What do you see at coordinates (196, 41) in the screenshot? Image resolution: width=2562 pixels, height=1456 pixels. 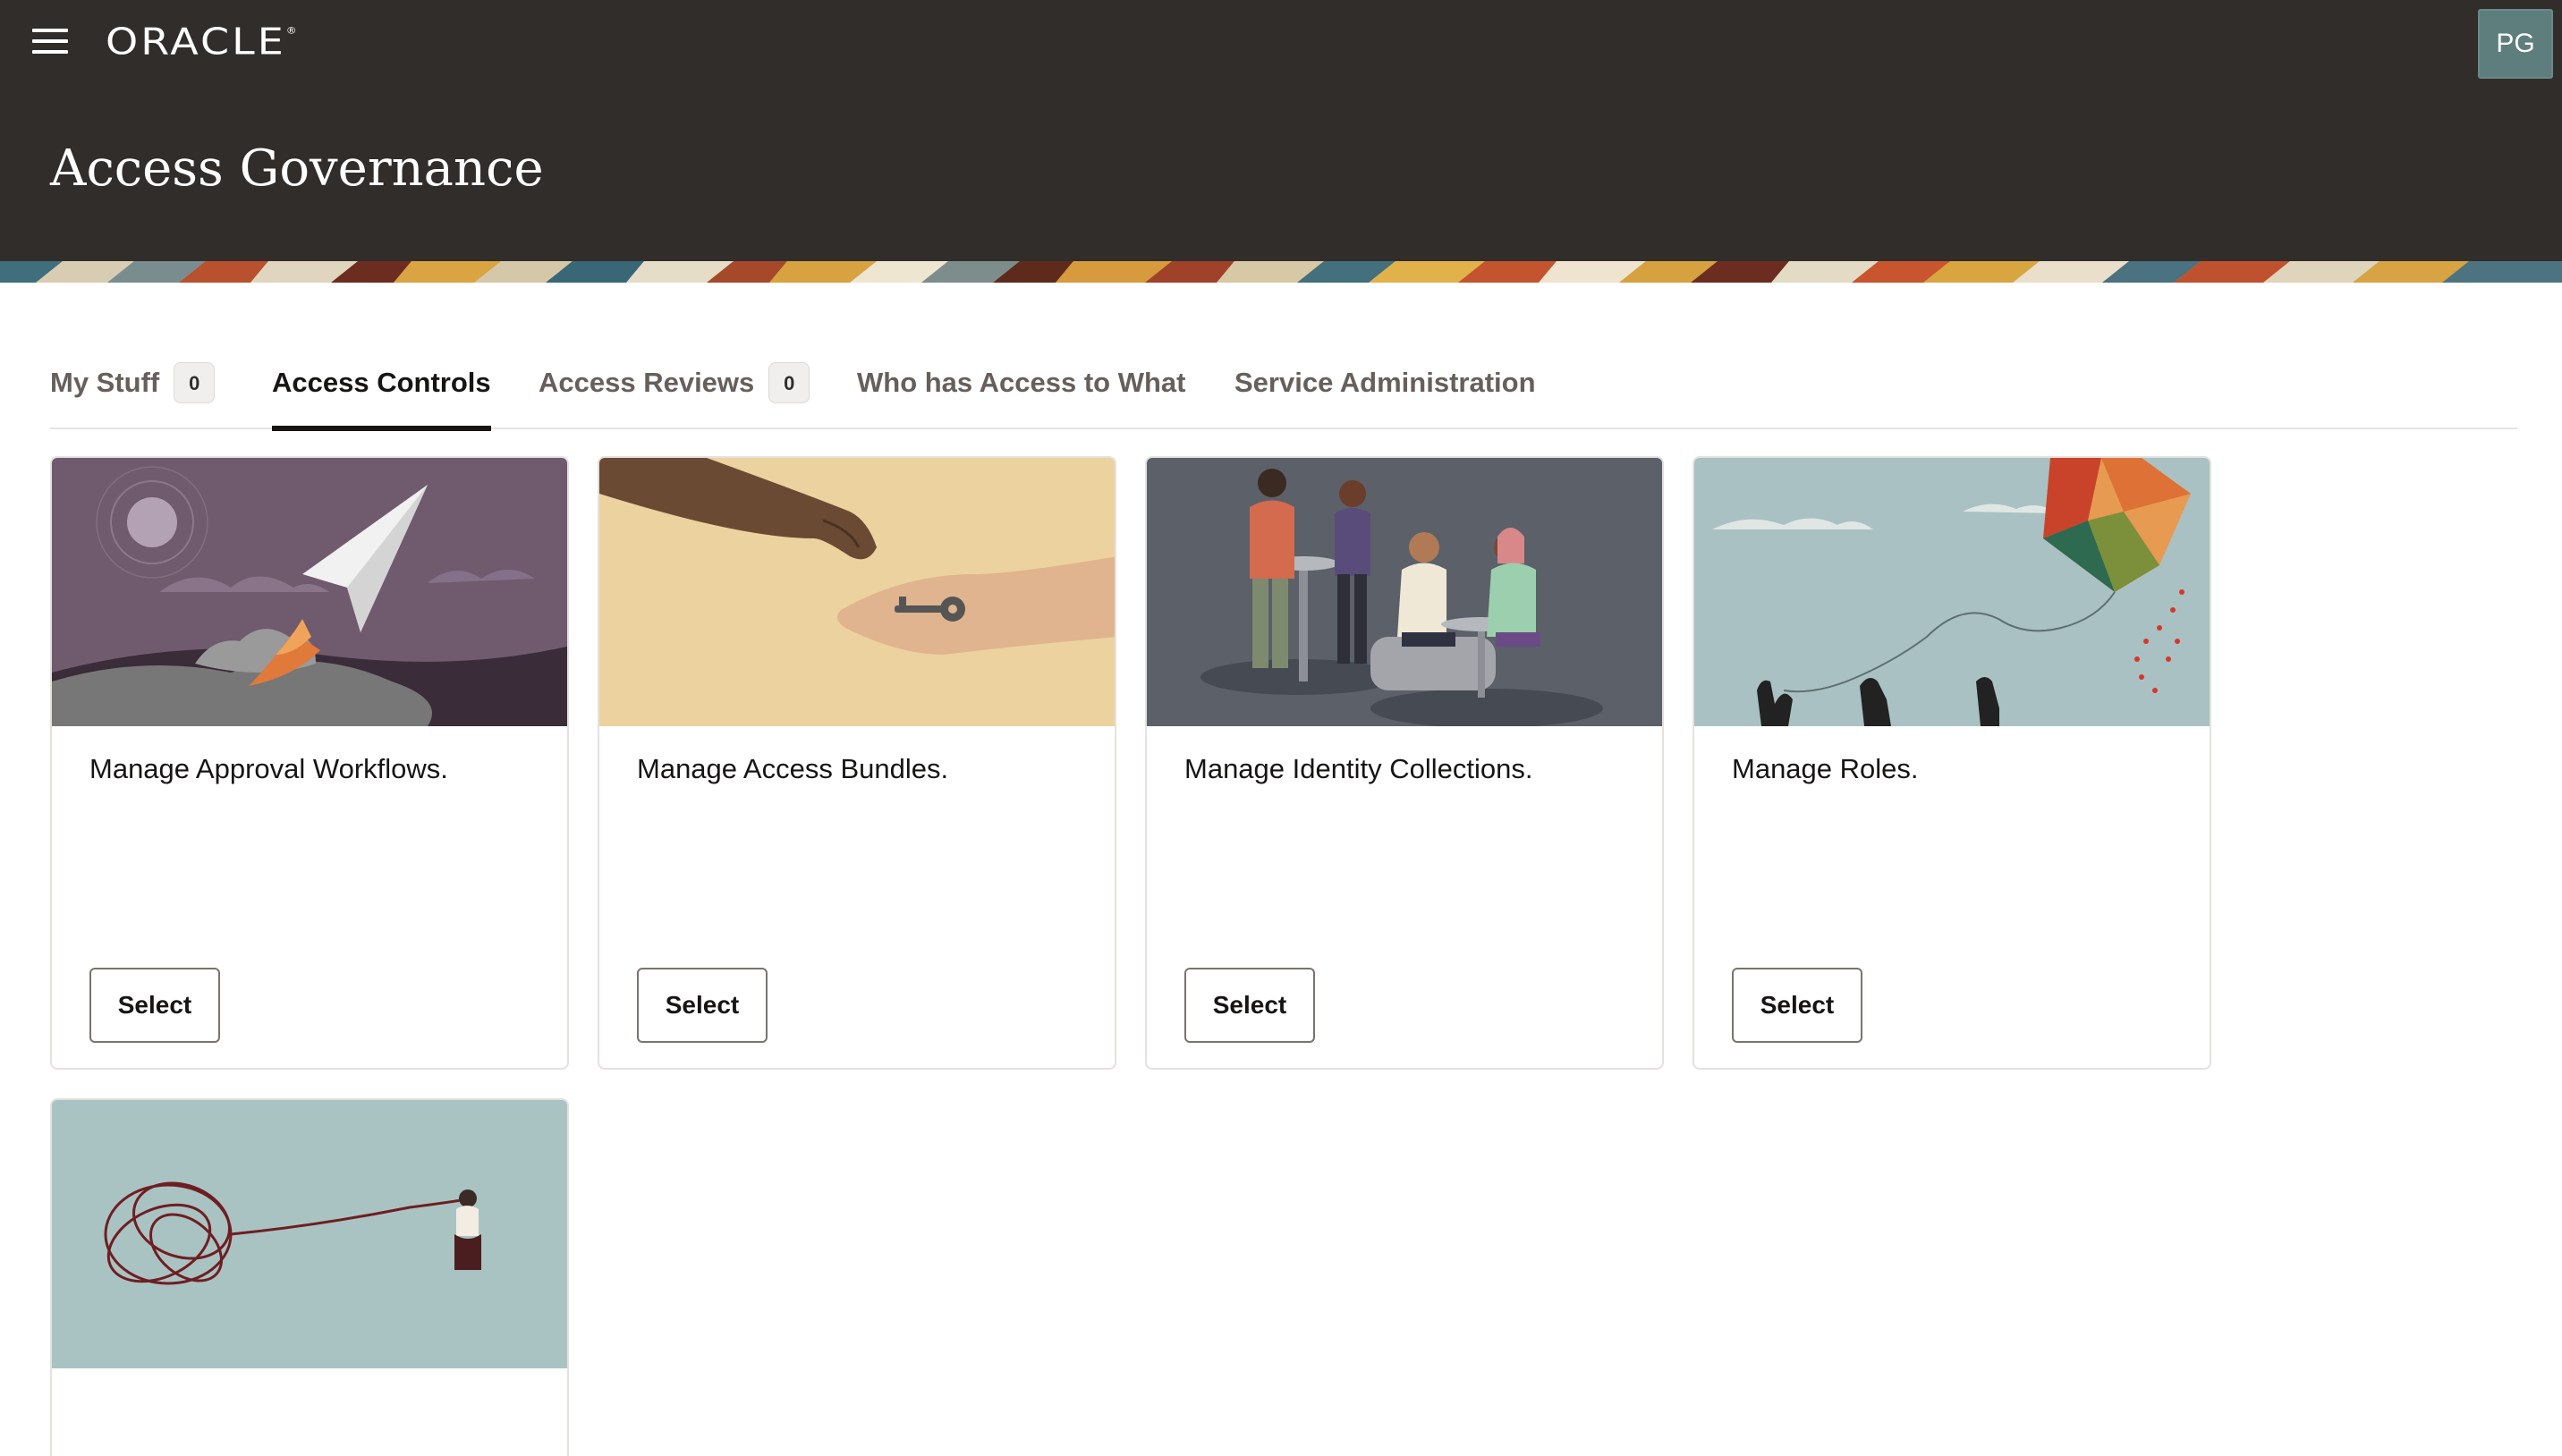 I see `logo-text: ORACLE` at bounding box center [196, 41].